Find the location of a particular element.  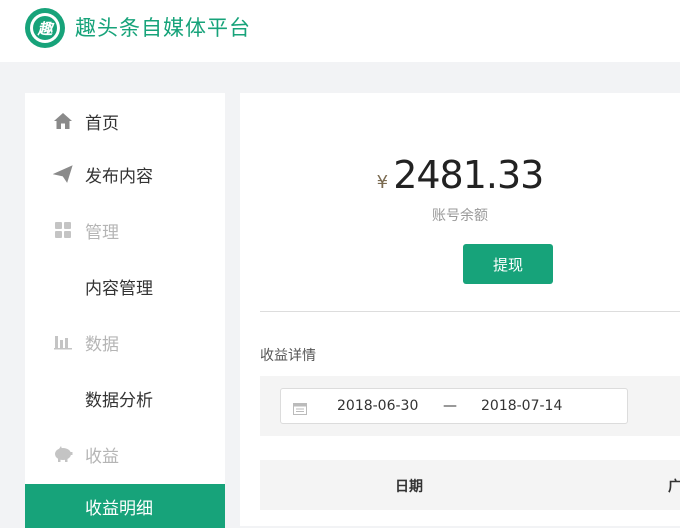

withdraw-button: 提现 is located at coordinates (508, 264).